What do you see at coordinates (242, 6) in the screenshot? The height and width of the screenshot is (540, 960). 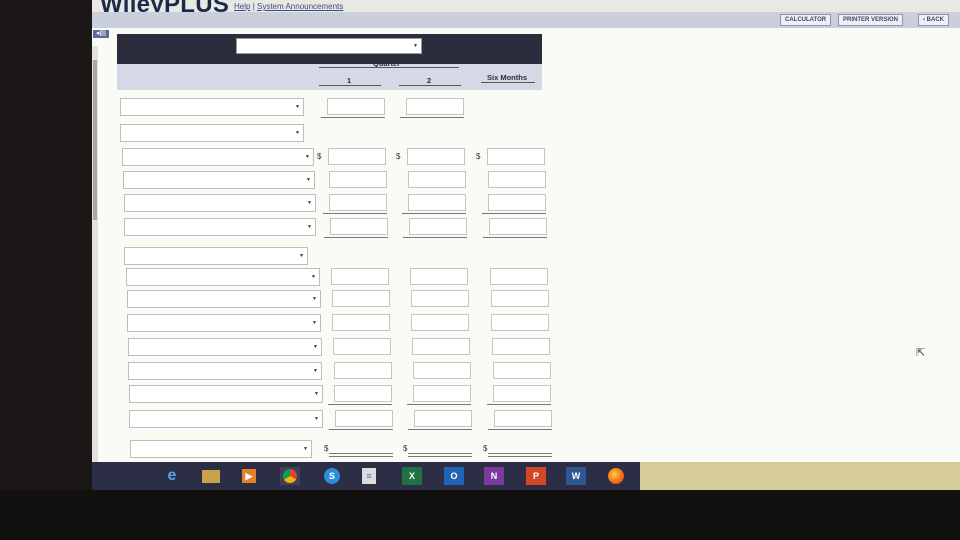 I see `help-link: Help` at bounding box center [242, 6].